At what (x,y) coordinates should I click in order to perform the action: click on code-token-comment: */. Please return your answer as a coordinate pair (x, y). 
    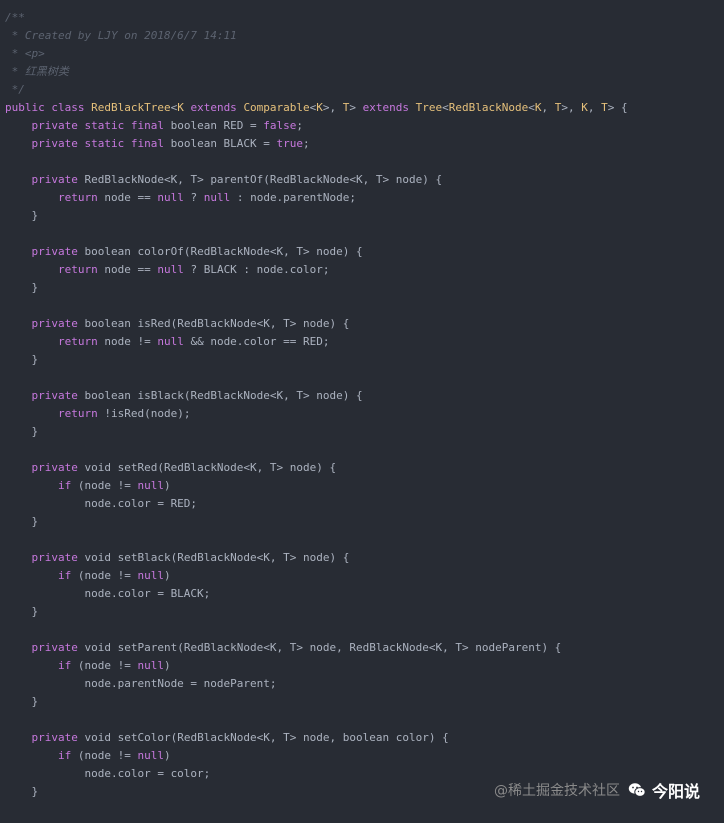
    Looking at the image, I should click on (15, 89).